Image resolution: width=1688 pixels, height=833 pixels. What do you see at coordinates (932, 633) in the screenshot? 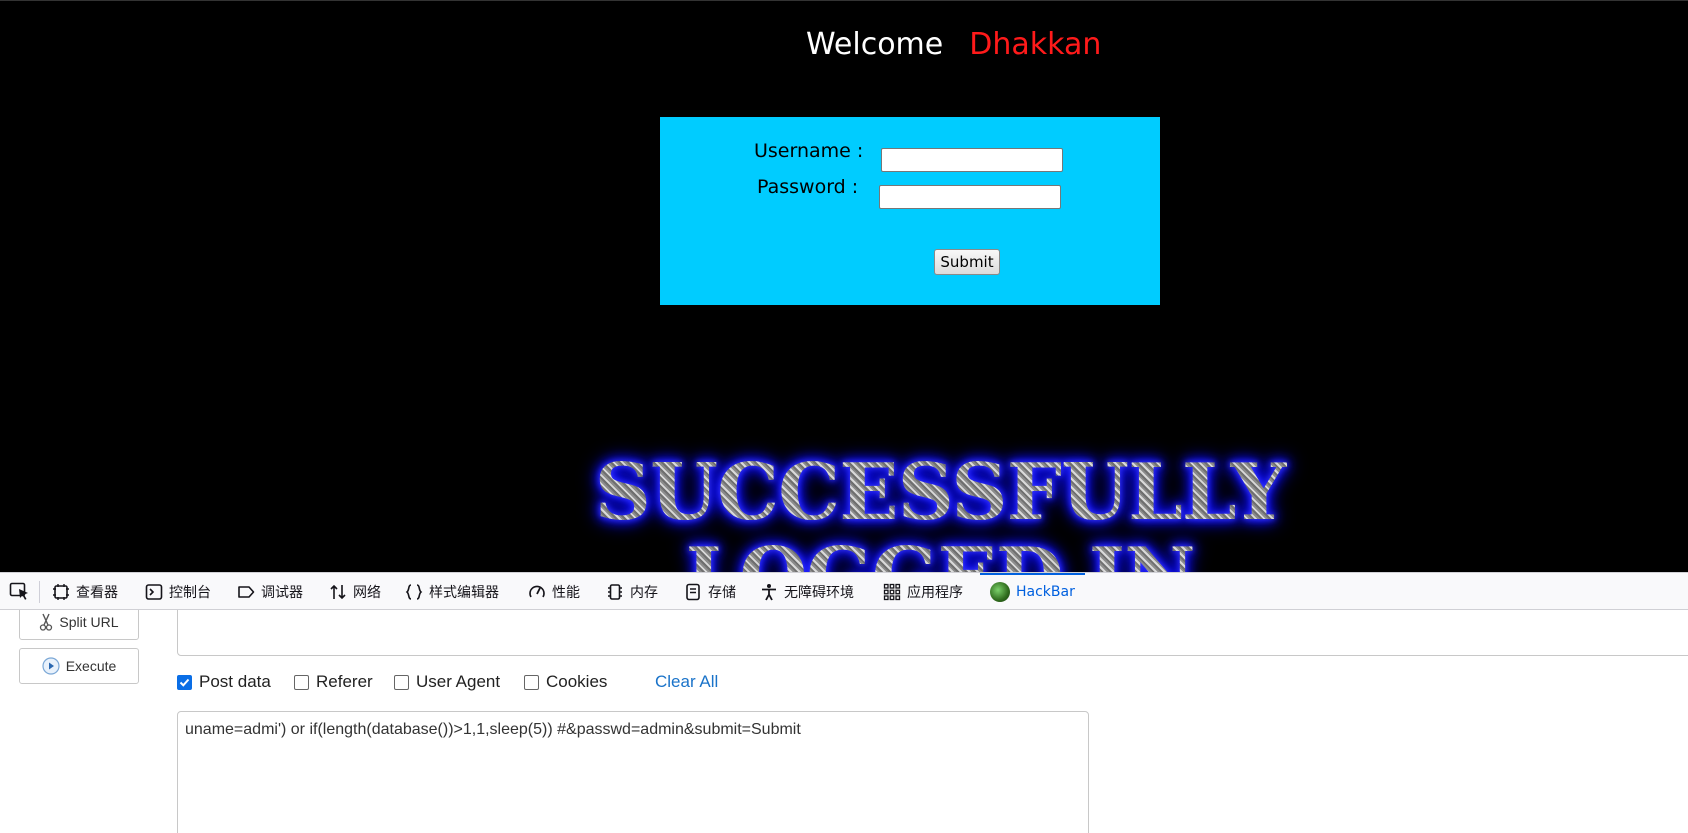
I see `url-textarea` at bounding box center [932, 633].